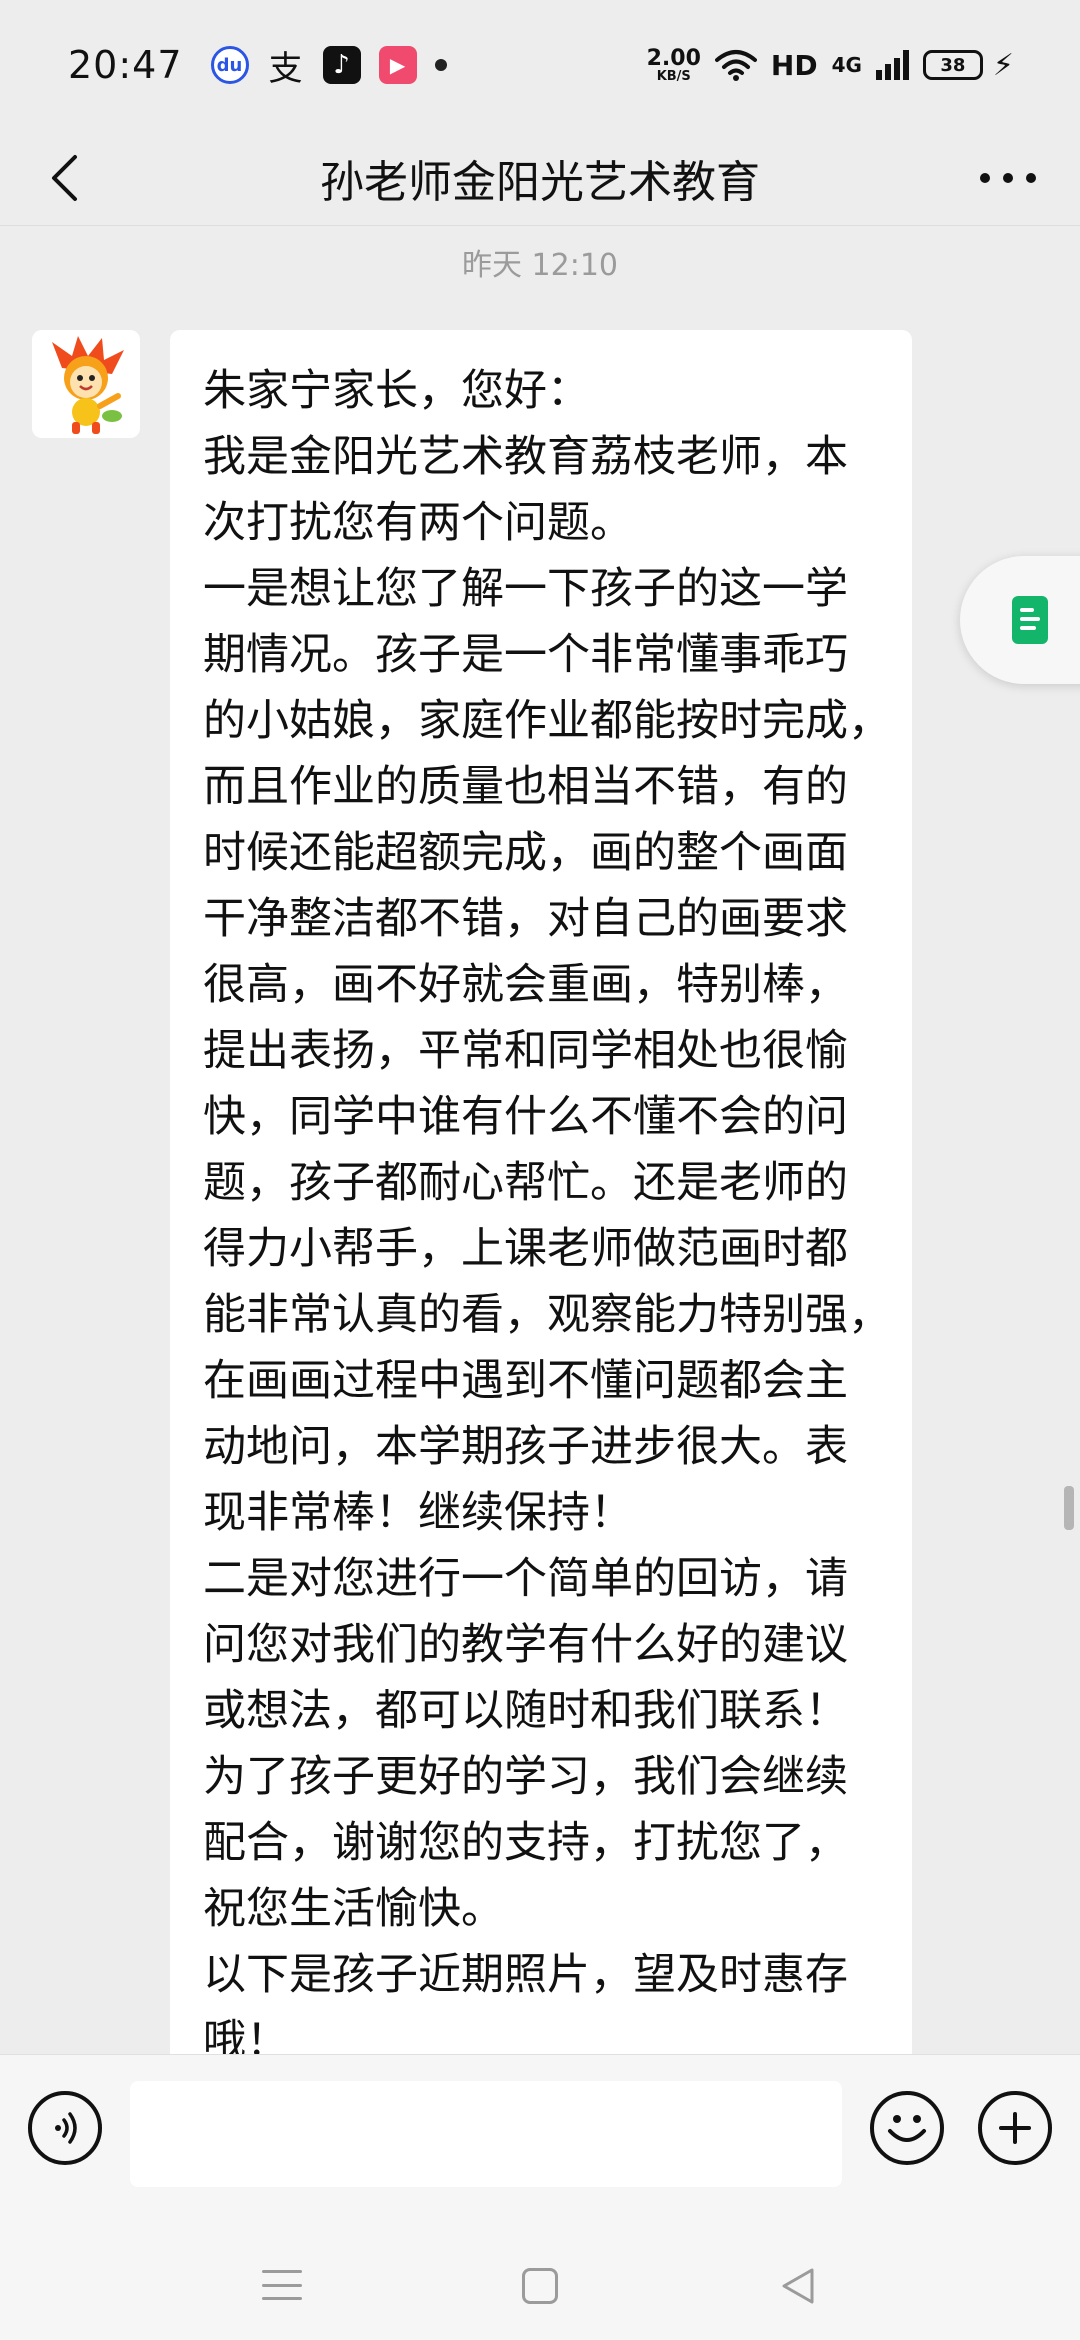 The width and height of the screenshot is (1080, 2340). I want to click on home-button, so click(540, 2286).